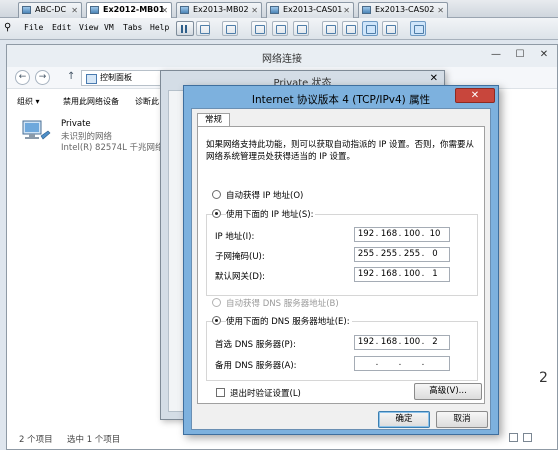 This screenshot has width=558, height=450. I want to click on preferred-dns-field: 192 . 168 . 100 . 2, so click(402, 342).